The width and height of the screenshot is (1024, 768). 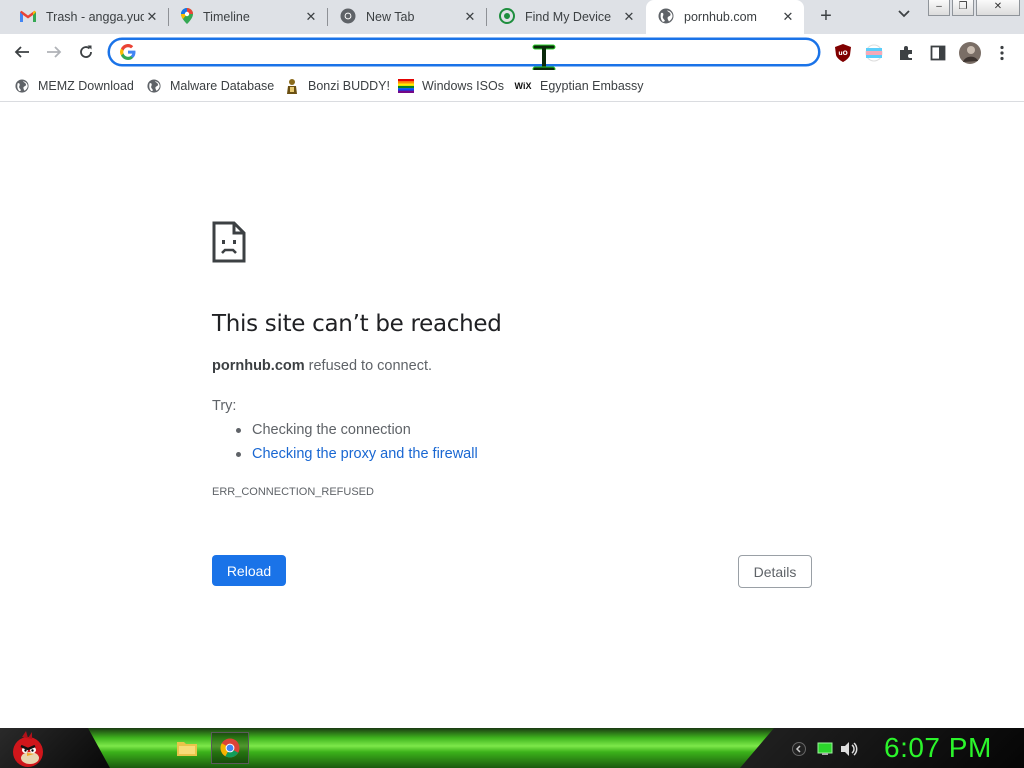 I want to click on browser-toolbar: uO, so click(x=512, y=52).